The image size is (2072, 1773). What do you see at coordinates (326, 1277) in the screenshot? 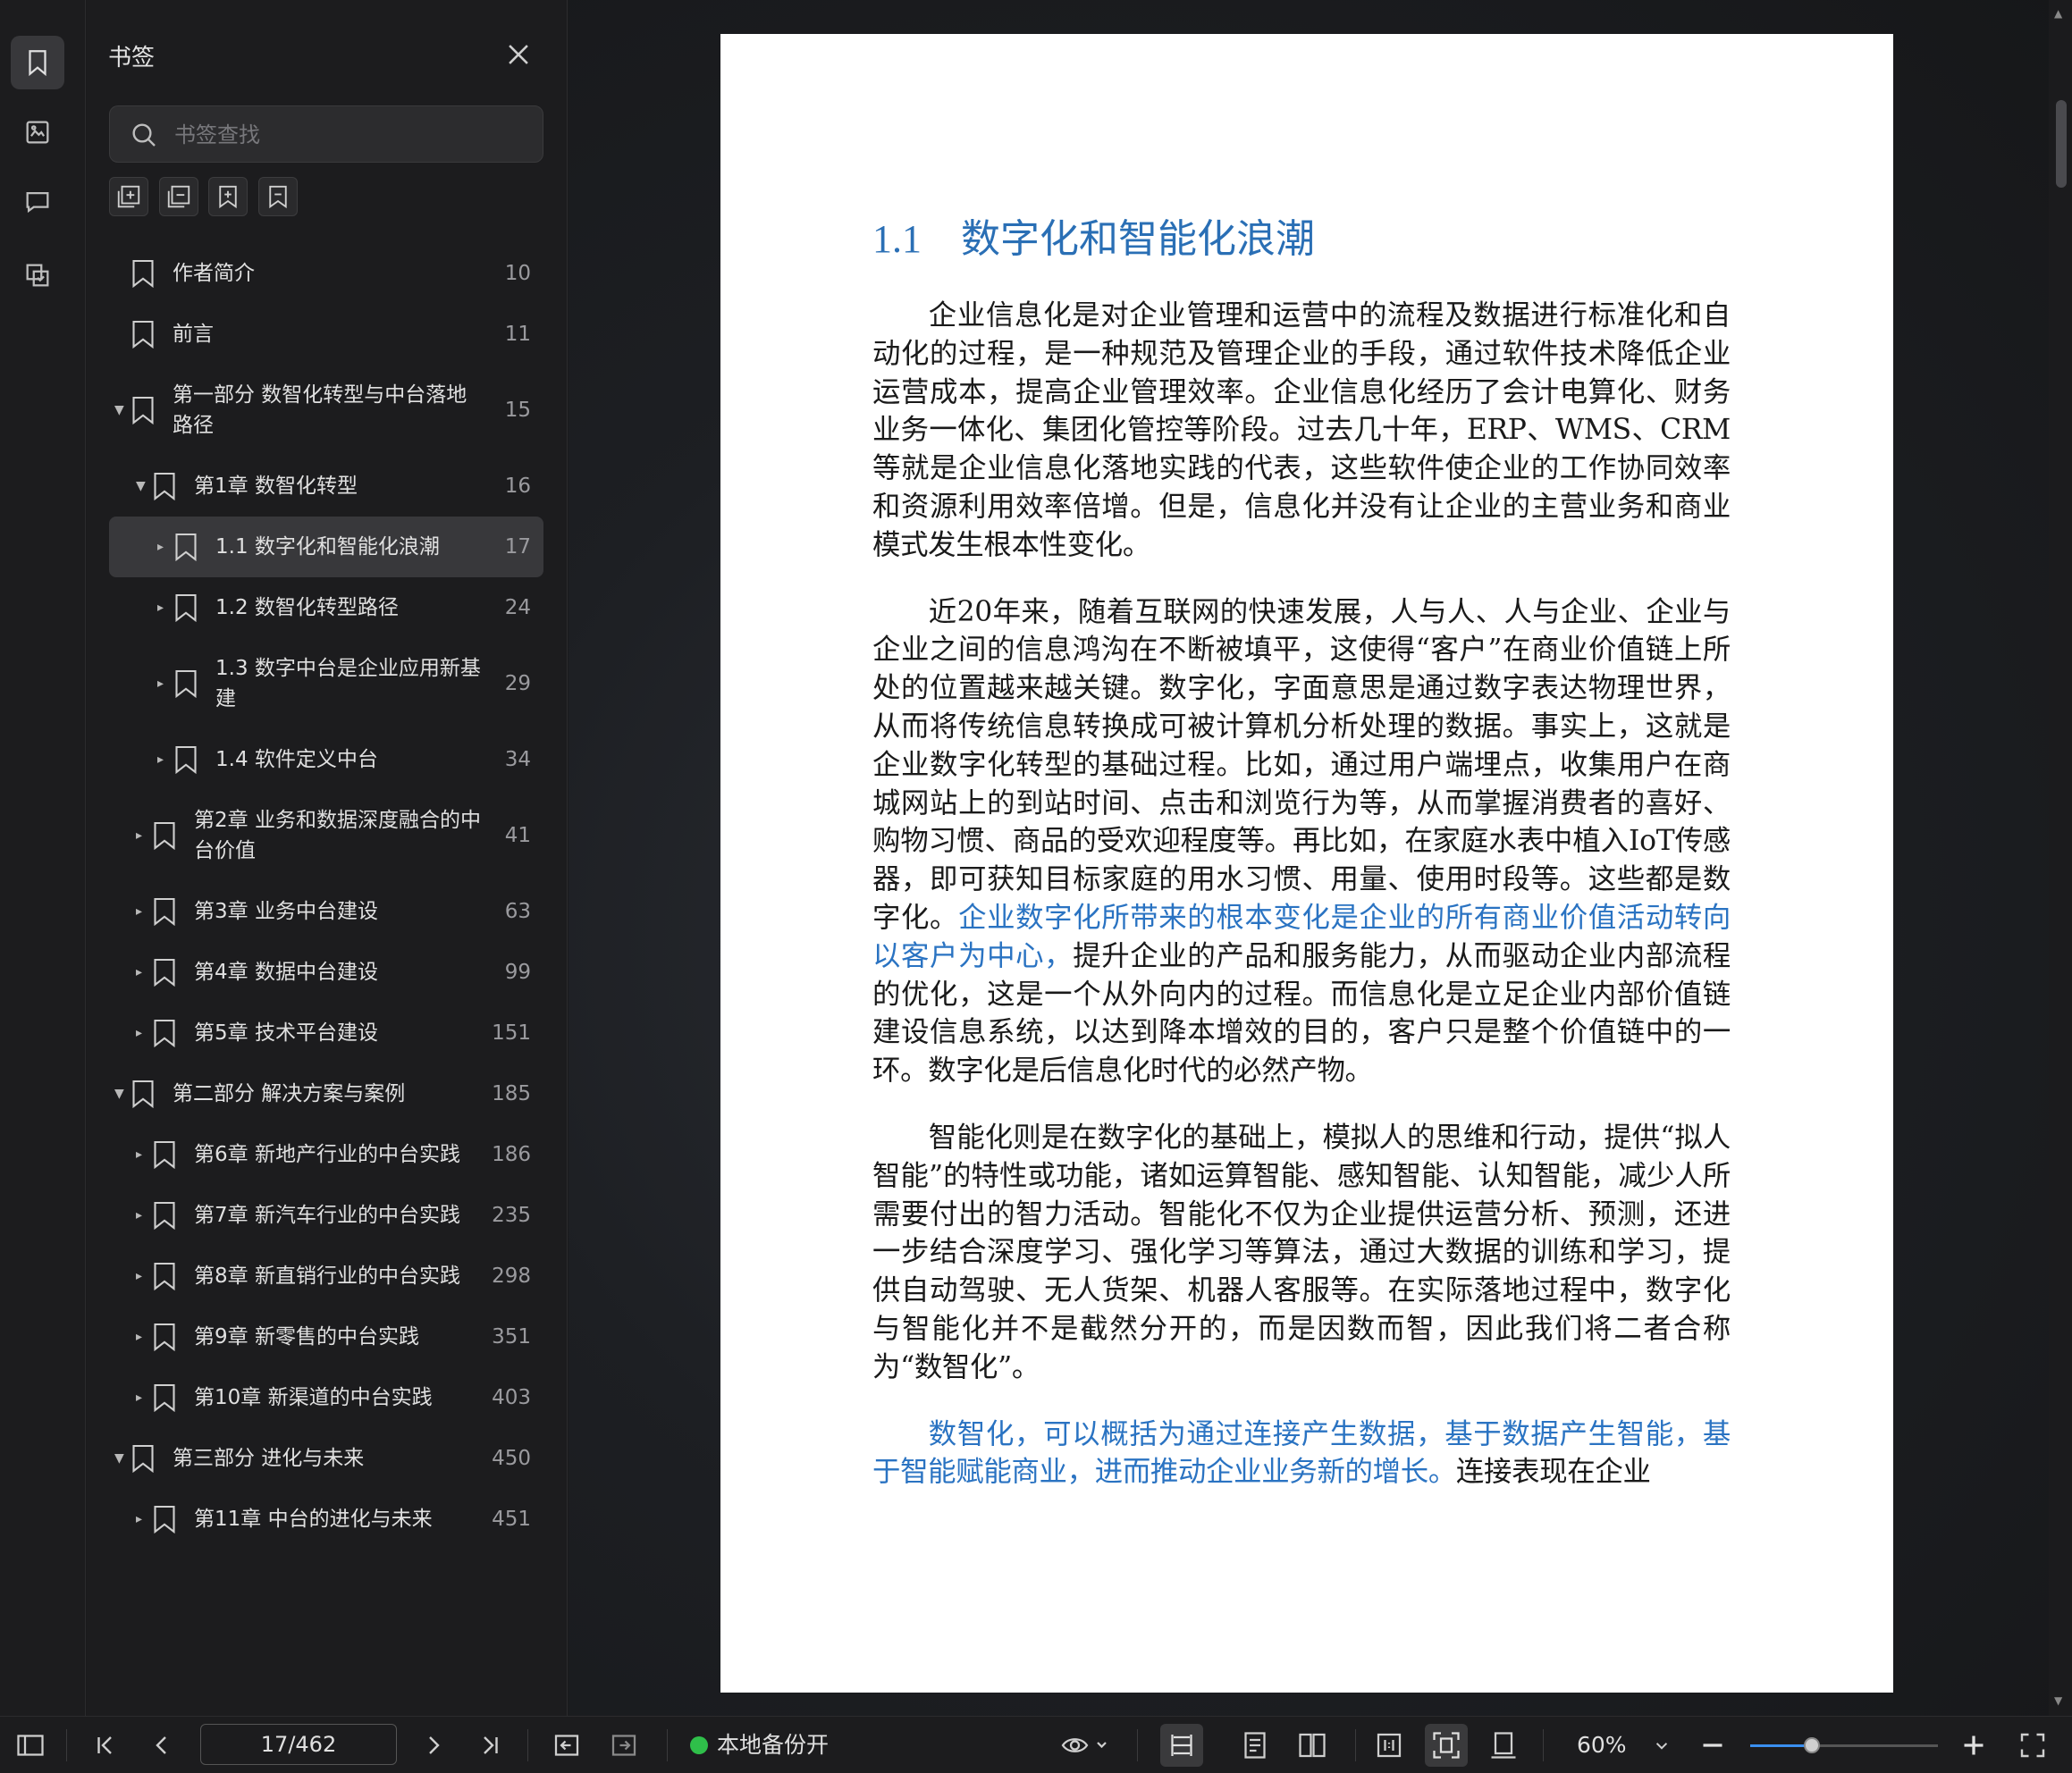
I see `bookmark-item: ▸ 第8章 新直销行业的中台实践 298` at bounding box center [326, 1277].